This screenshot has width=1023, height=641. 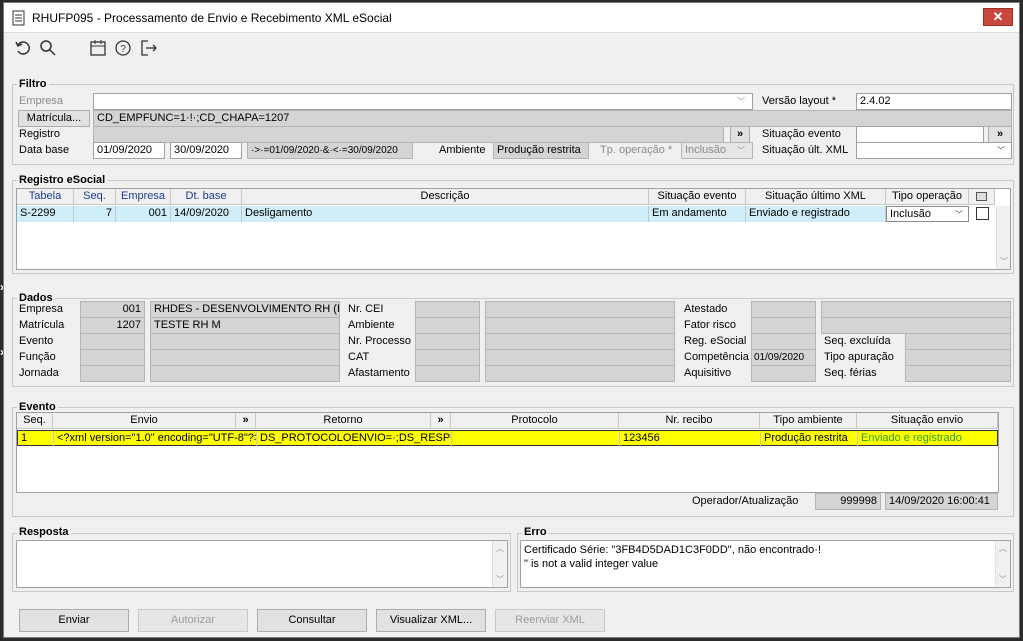 I want to click on cell-envio: <?xml version="1.0" encoding="UTF-8"?>, so click(x=155, y=439).